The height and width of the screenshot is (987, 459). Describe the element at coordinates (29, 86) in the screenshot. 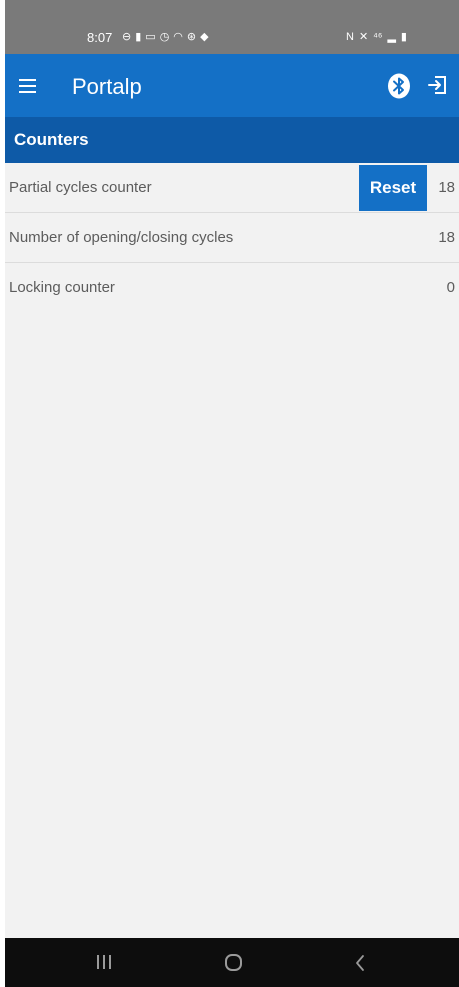

I see `menu-icon` at that location.